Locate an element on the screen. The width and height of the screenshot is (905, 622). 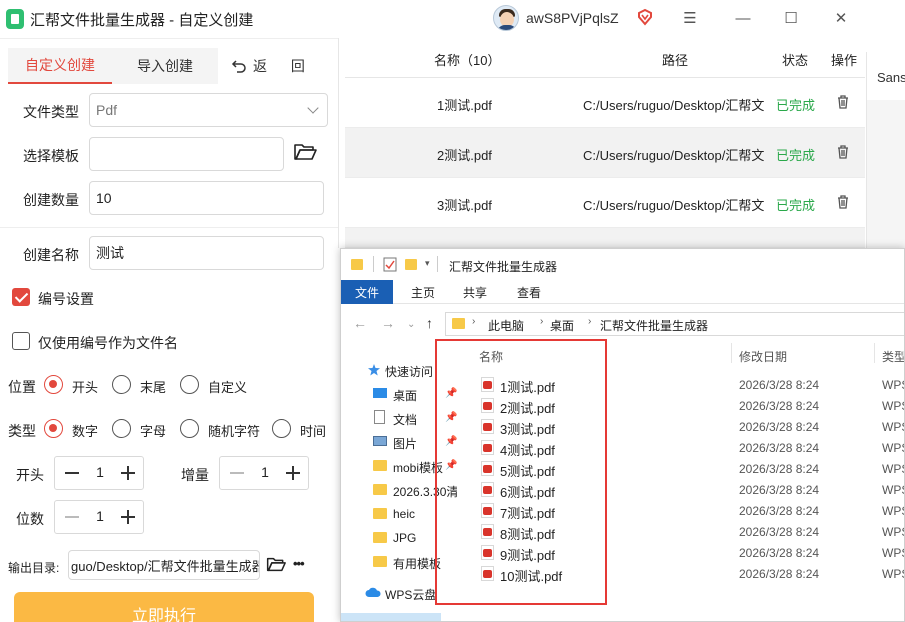
desktop-icon is located at coordinates (380, 393).